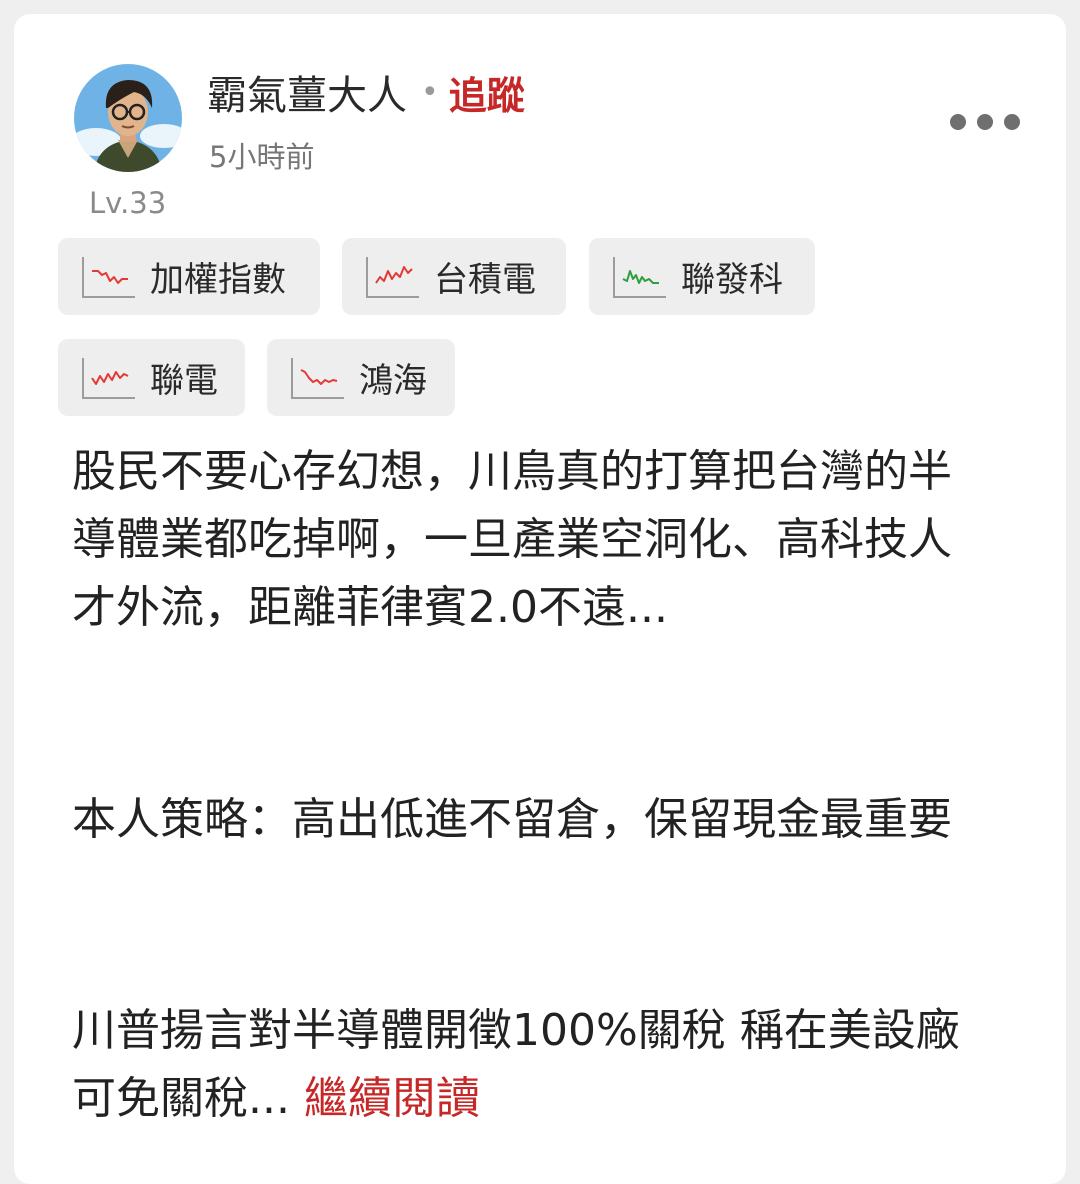 This screenshot has width=1080, height=1184. What do you see at coordinates (516, 1065) in the screenshot?
I see `post-body-paragraph-3: 川普揚言對半導體開徵100%關稅 稱在美設廠 可免關稅... 繼續閱讀` at bounding box center [516, 1065].